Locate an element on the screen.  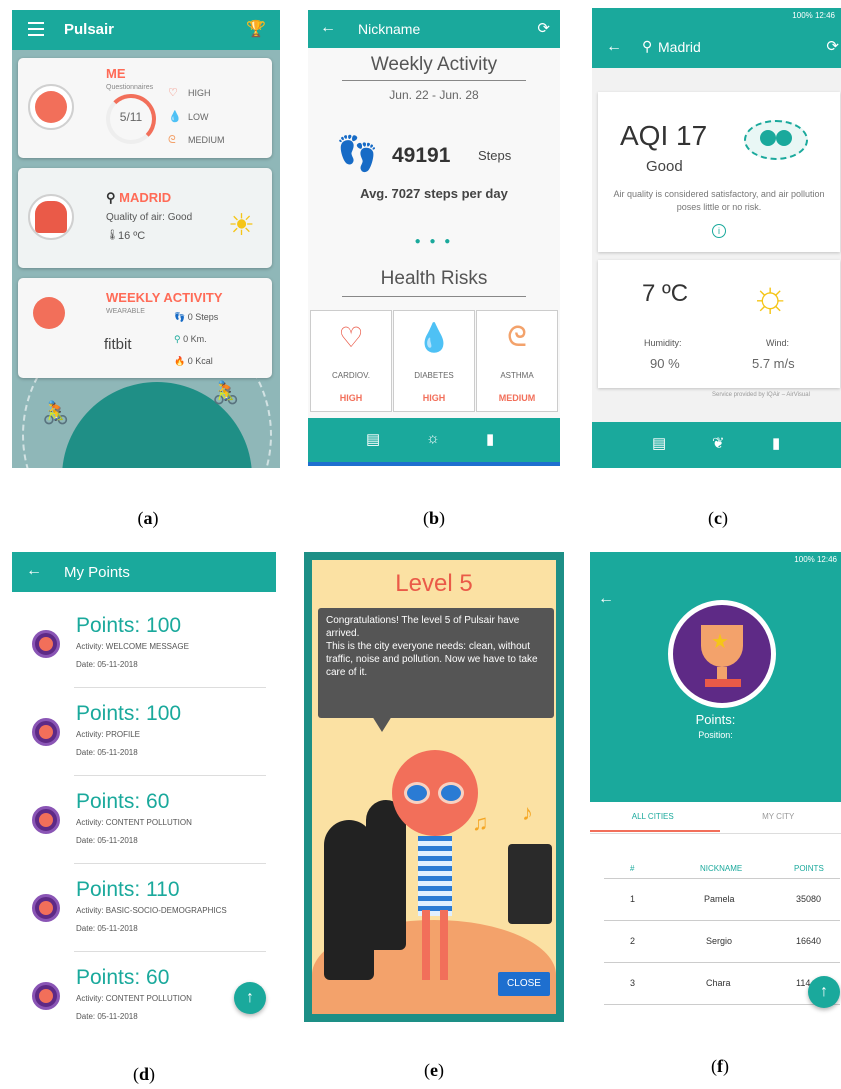
points-cell: 16640 is located at coordinates (809, 941).